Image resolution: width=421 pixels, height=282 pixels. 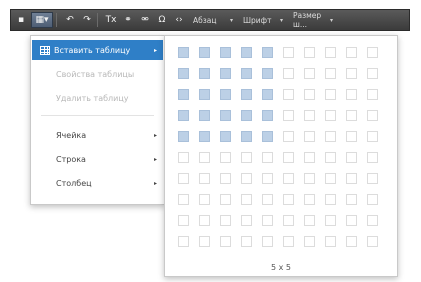 I want to click on link-icon: ⚭, so click(x=128, y=20).